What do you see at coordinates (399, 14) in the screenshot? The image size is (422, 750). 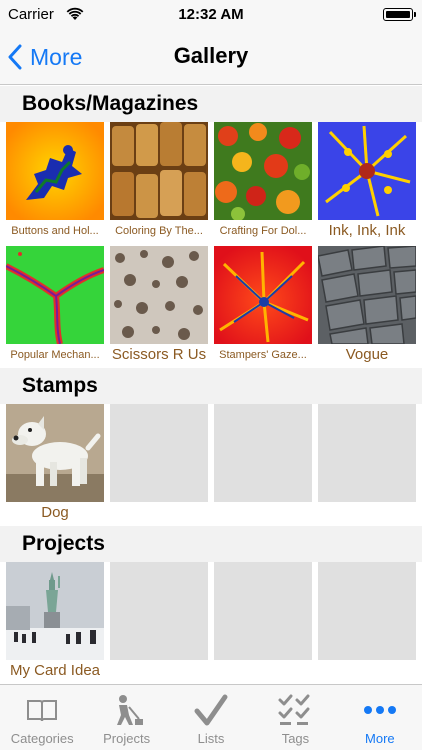 I see `battery-icon` at bounding box center [399, 14].